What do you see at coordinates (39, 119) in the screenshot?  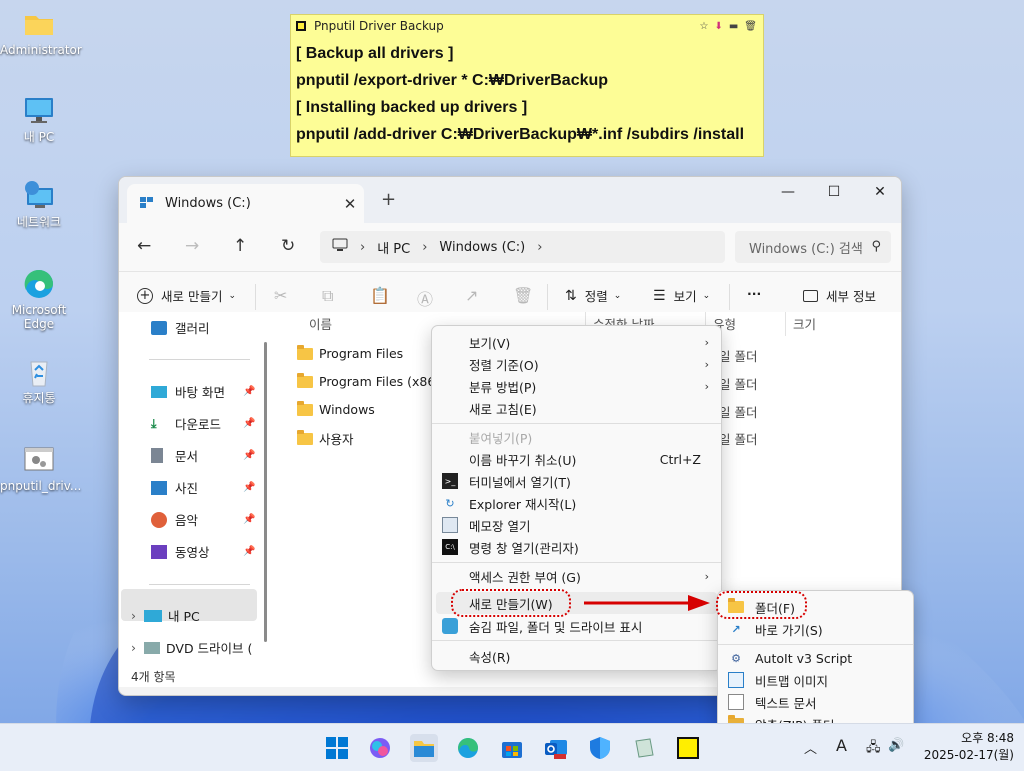 I see `desktop-icon-this-pc: 내 PC` at bounding box center [39, 119].